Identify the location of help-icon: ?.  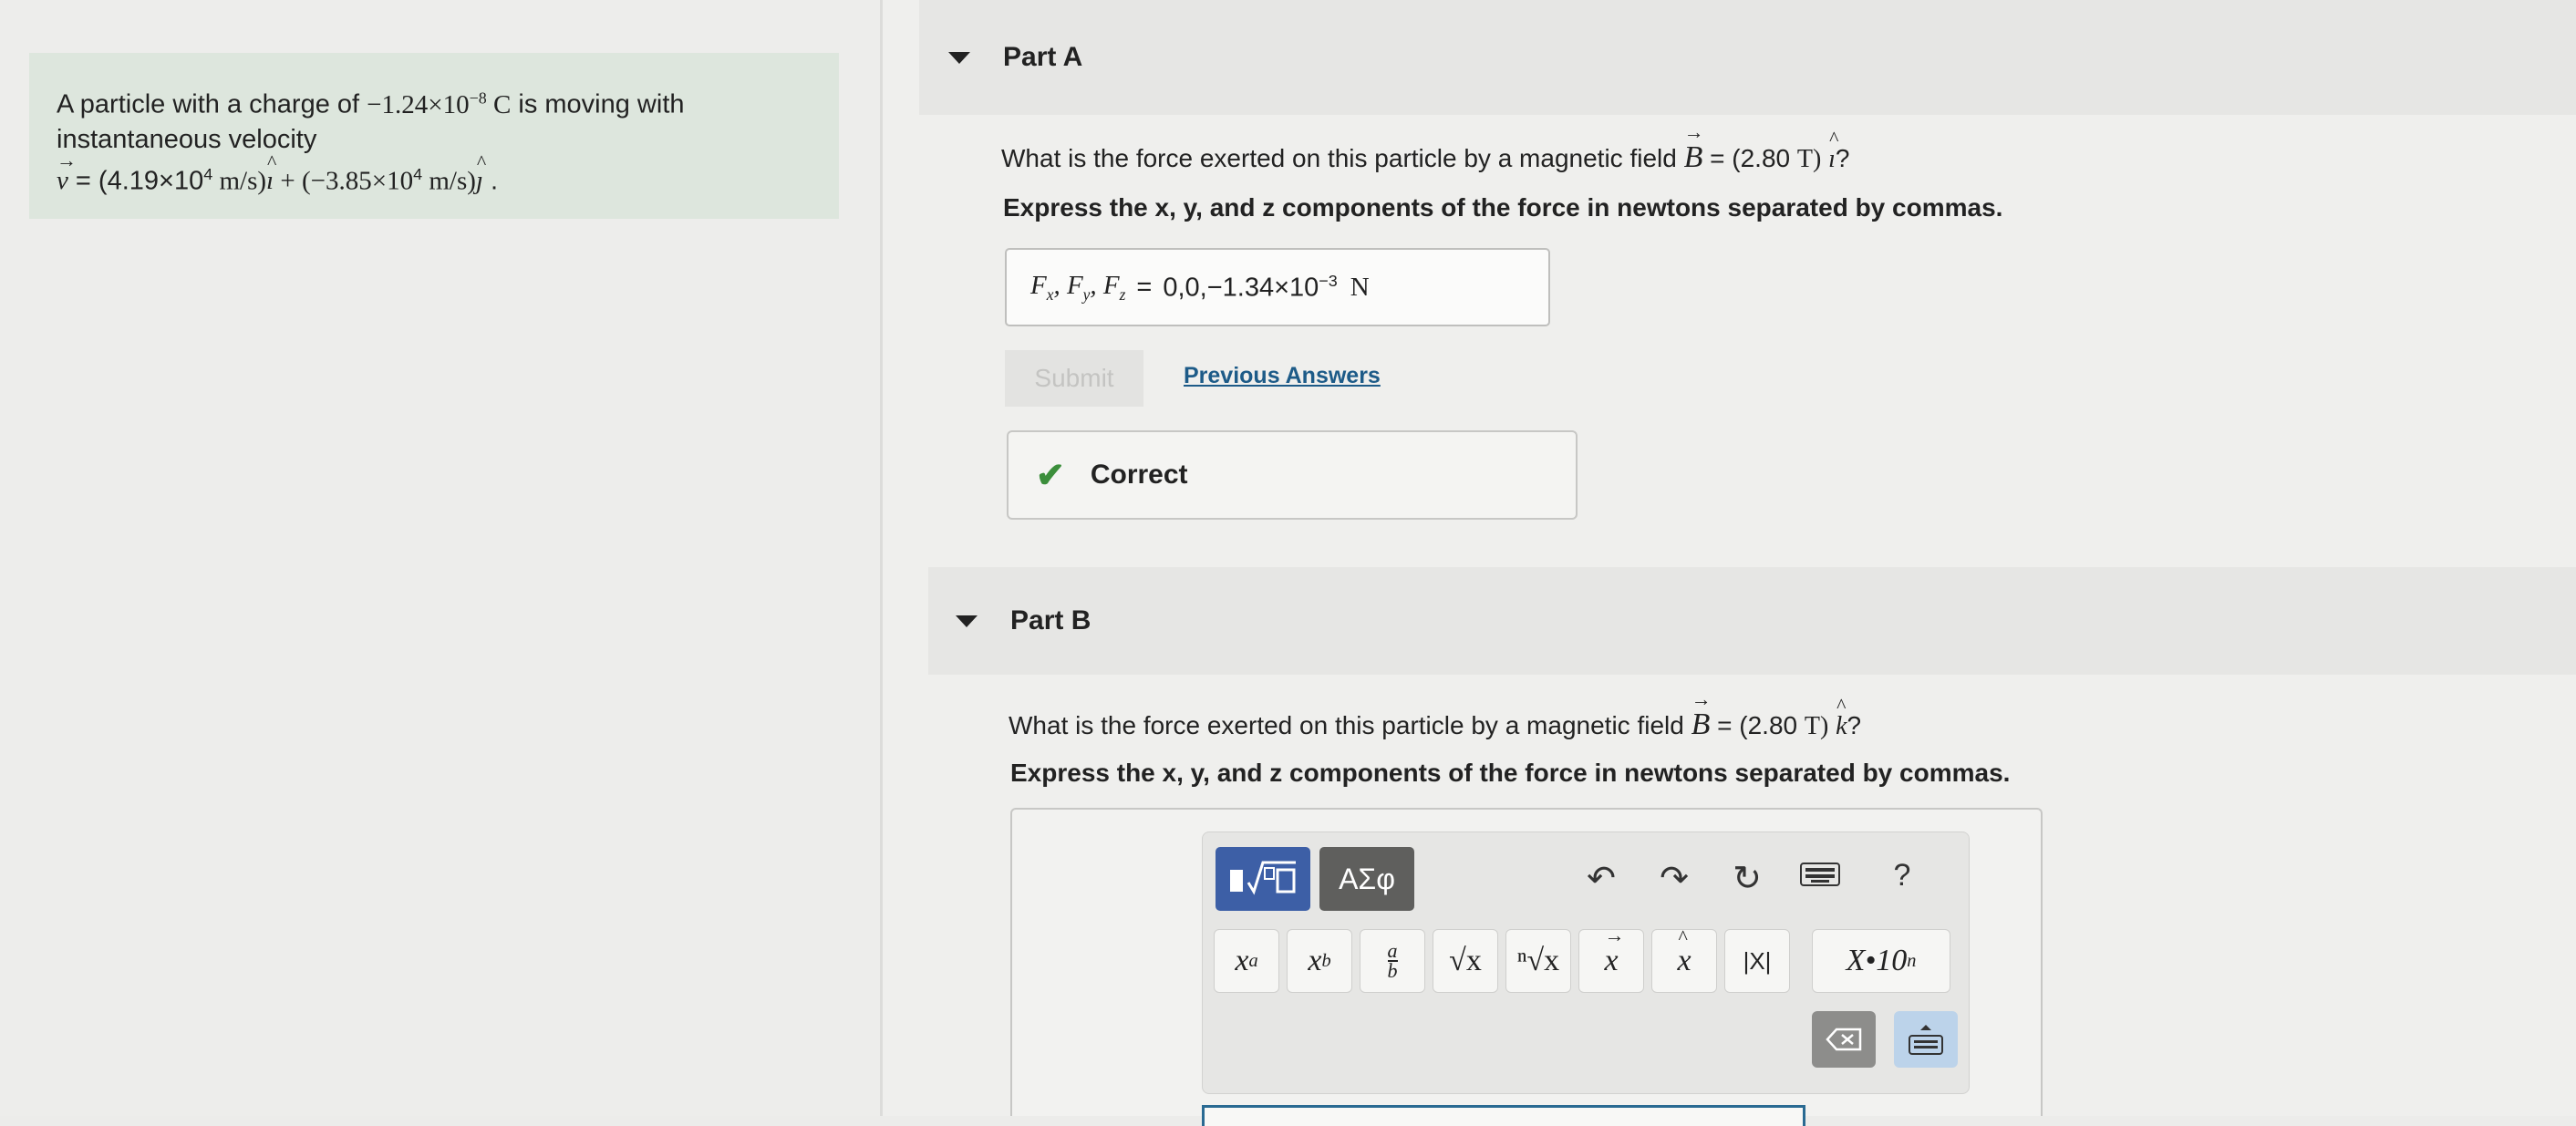
(1902, 876).